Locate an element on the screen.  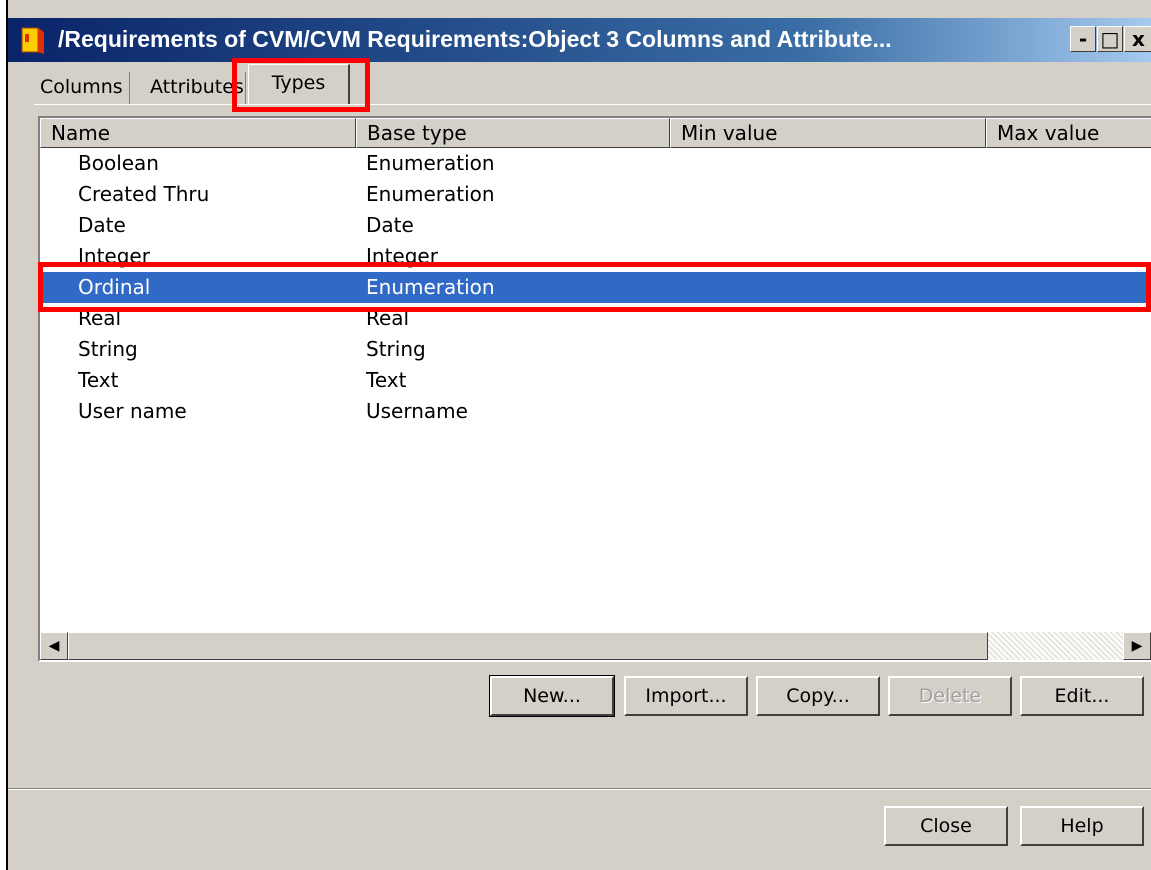
type-base: Real is located at coordinates (388, 318).